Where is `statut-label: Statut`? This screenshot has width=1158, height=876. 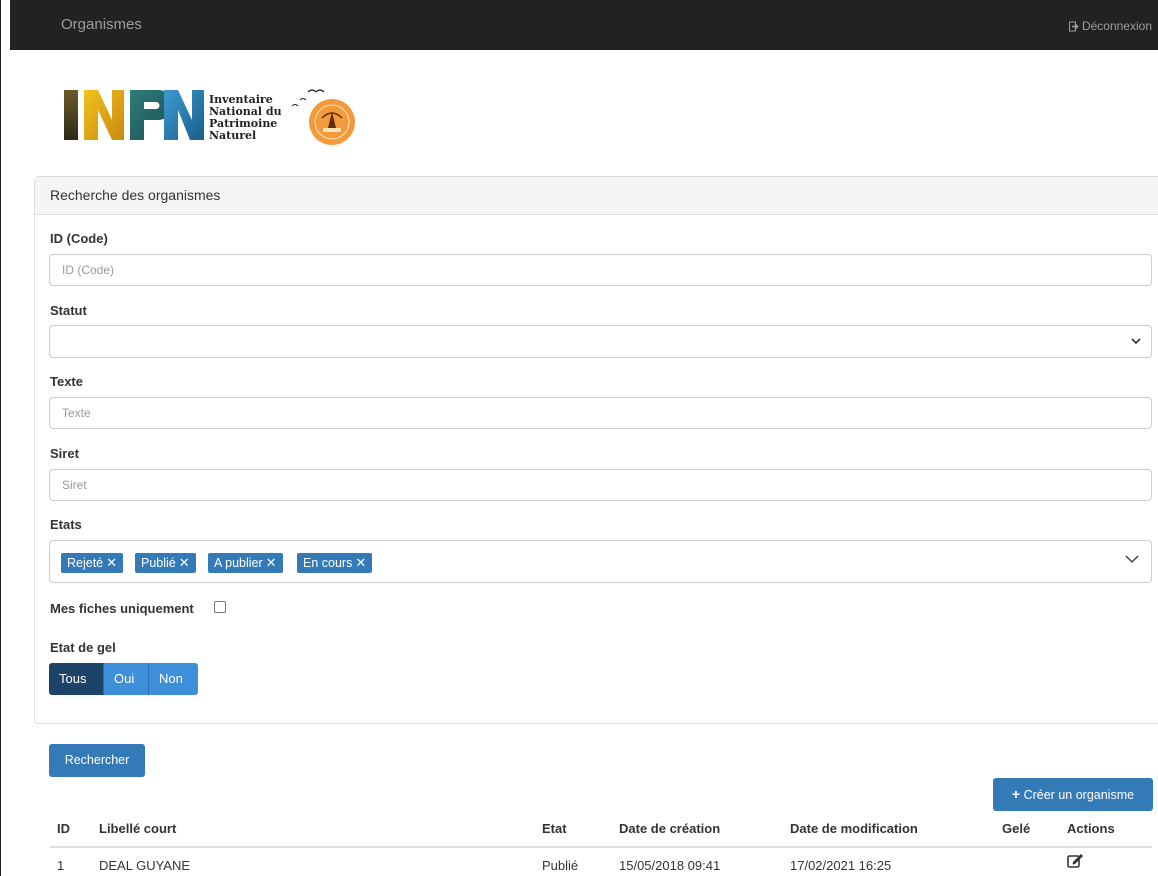
statut-label: Statut is located at coordinates (68, 310).